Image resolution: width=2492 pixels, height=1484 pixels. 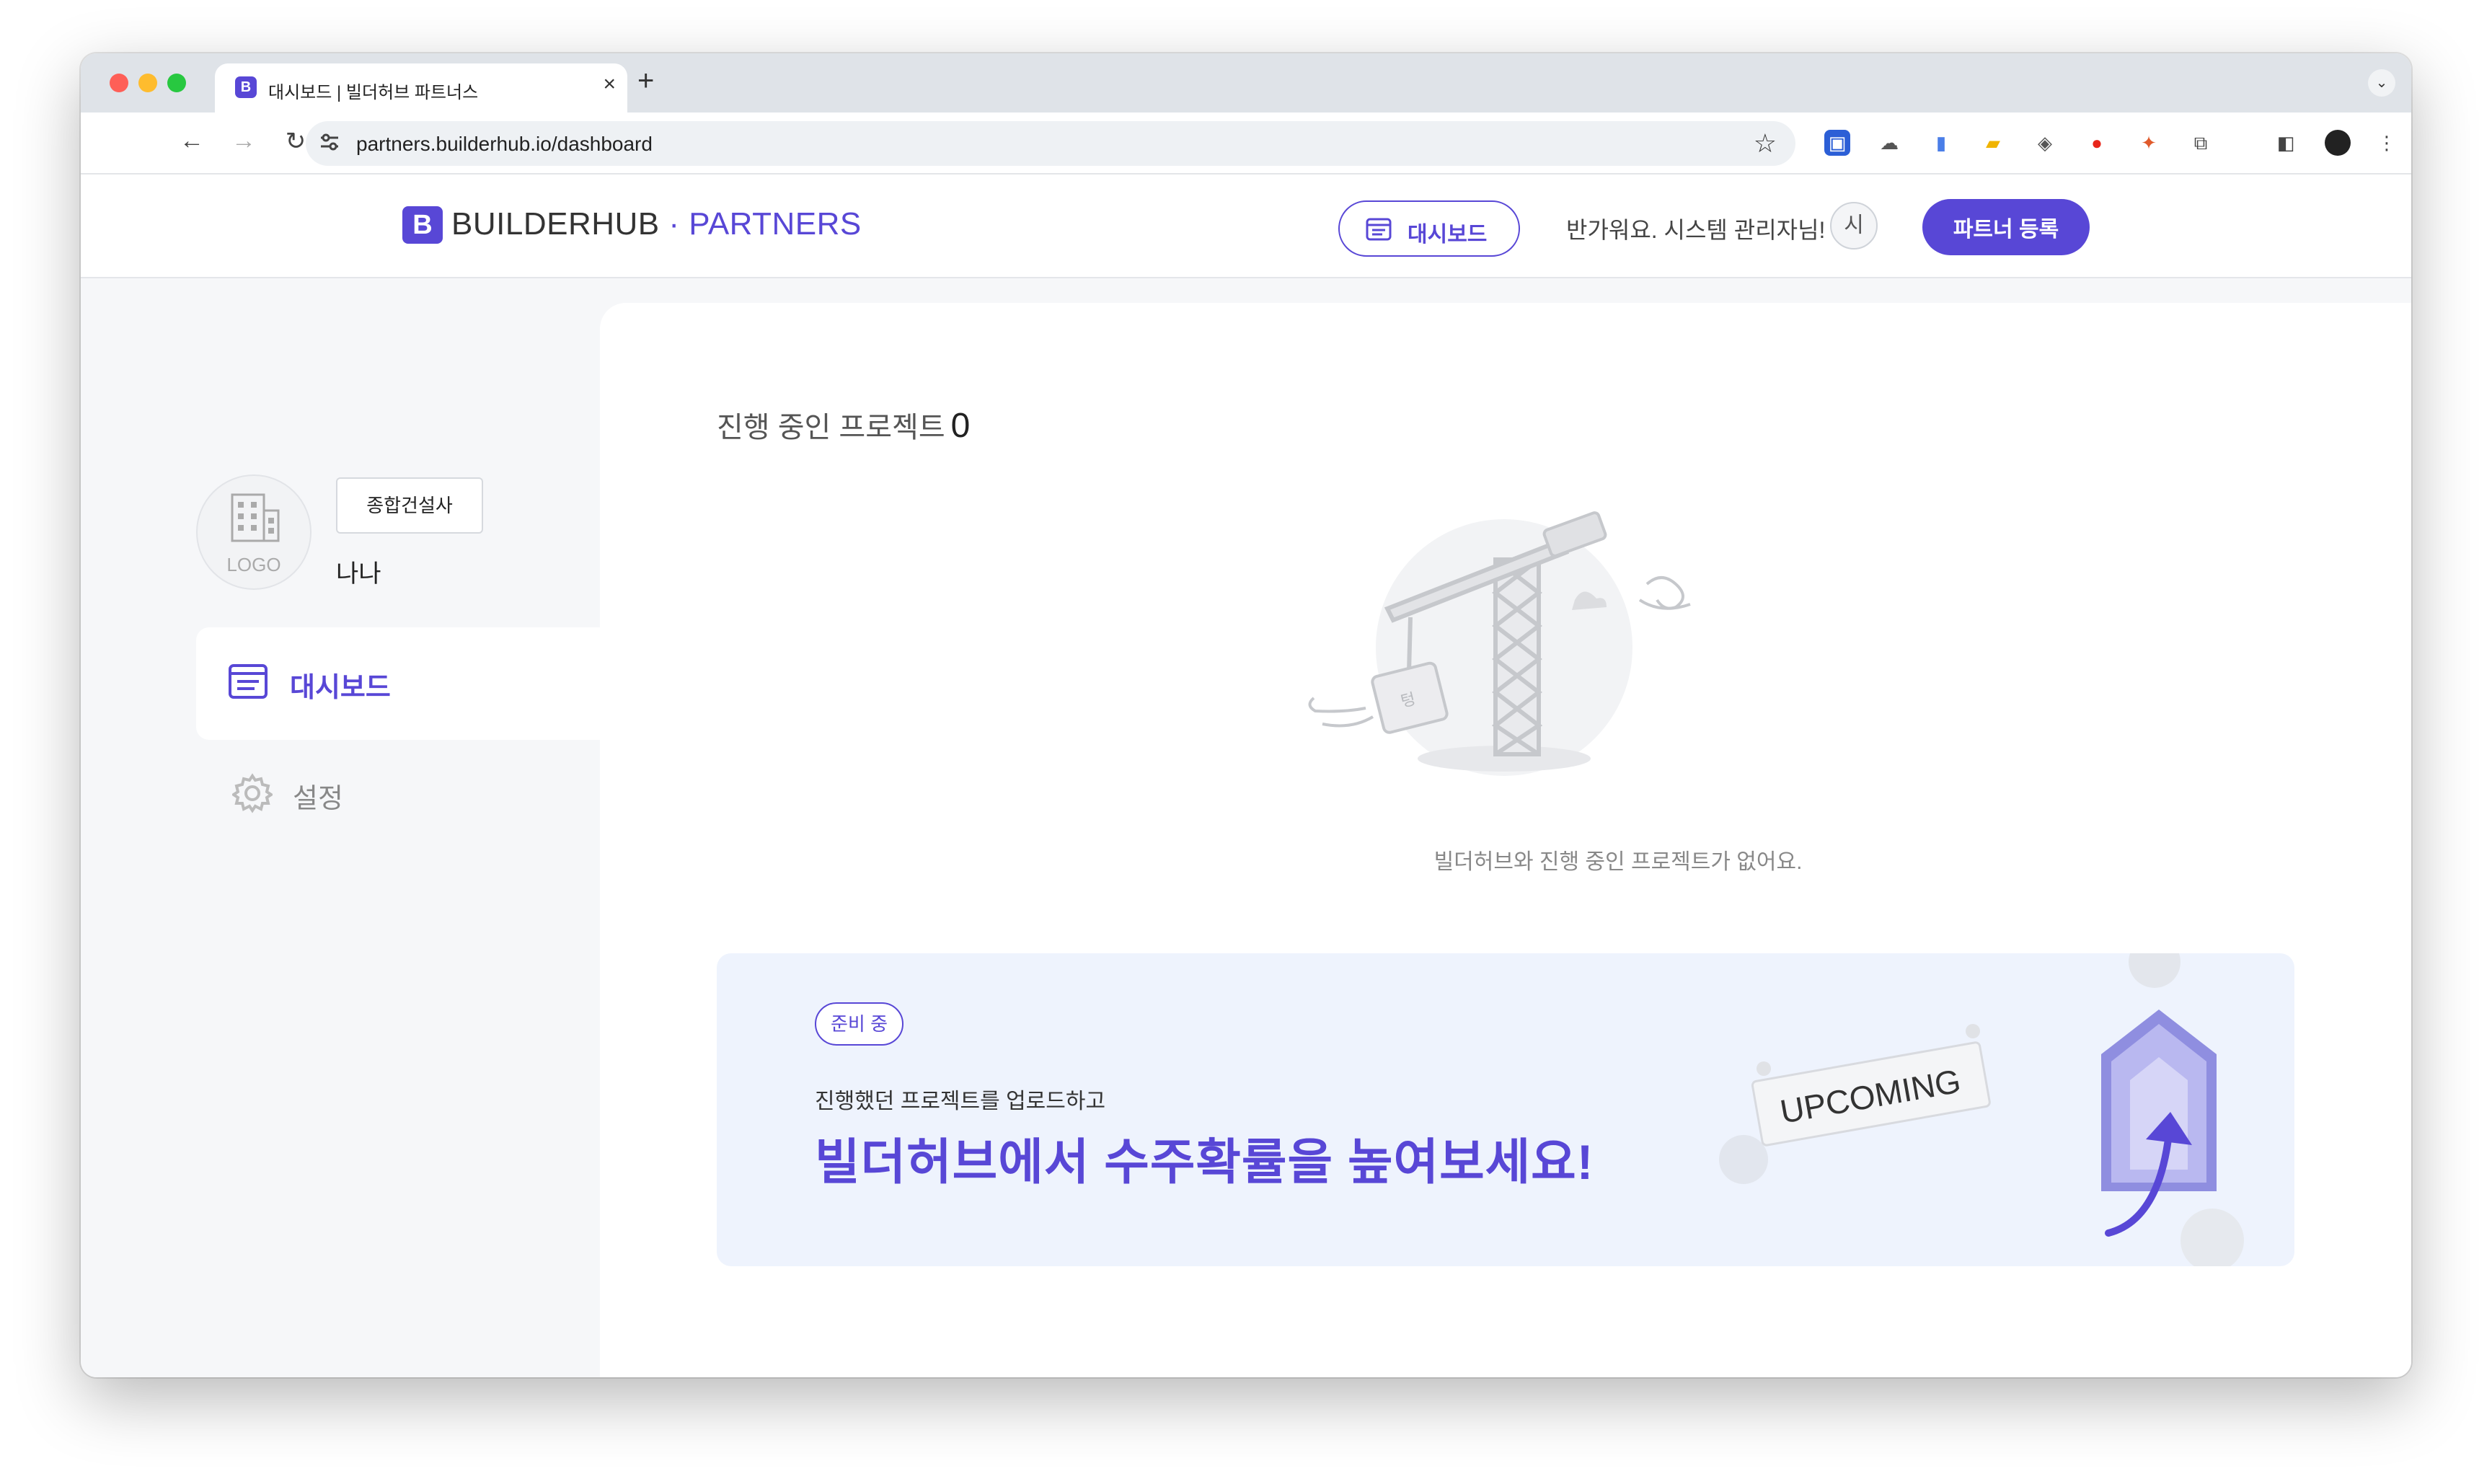 I want to click on dashboard-nav-label: 대시보드, so click(x=1448, y=235).